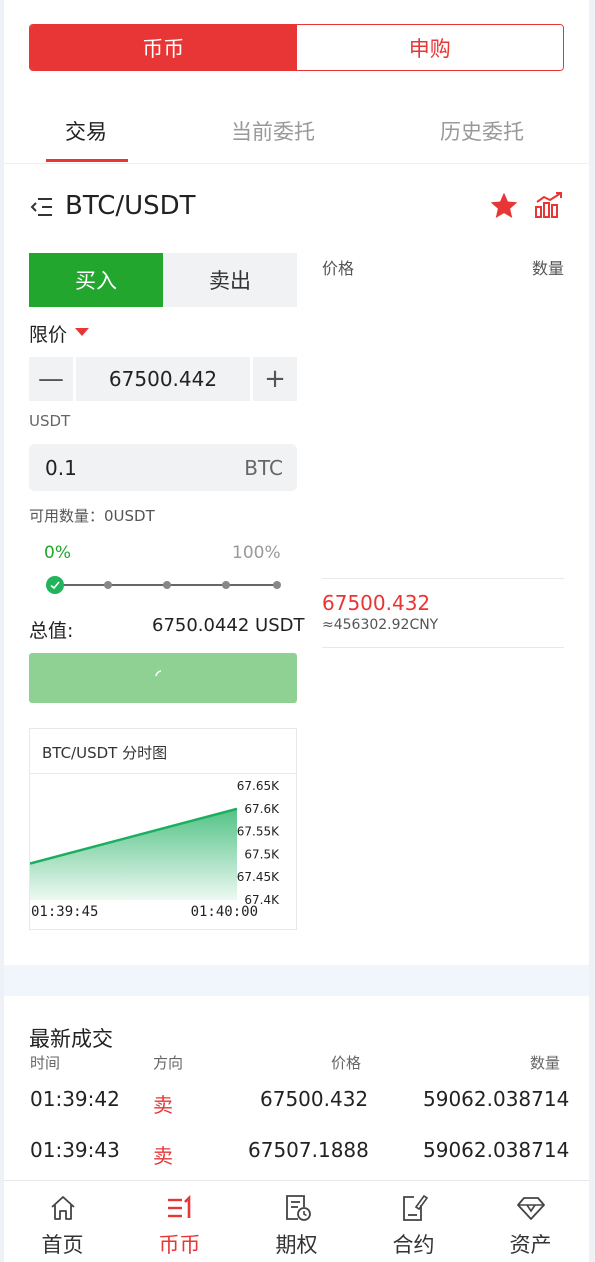 This screenshot has width=595, height=1262. What do you see at coordinates (530, 1245) in the screenshot?
I see `nav-label-assets: 资产` at bounding box center [530, 1245].